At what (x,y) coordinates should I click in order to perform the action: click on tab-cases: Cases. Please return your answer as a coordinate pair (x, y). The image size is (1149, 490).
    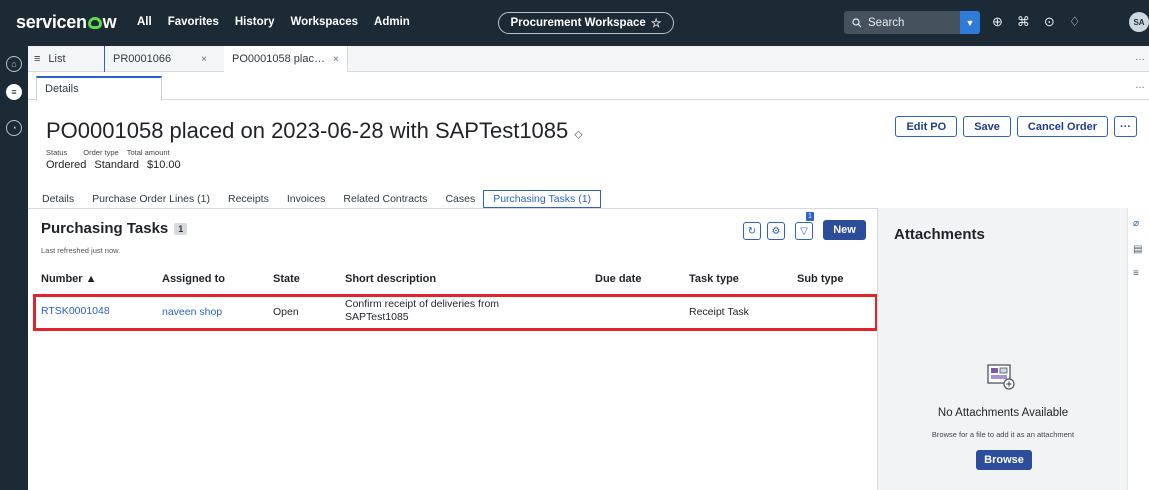
    Looking at the image, I should click on (460, 199).